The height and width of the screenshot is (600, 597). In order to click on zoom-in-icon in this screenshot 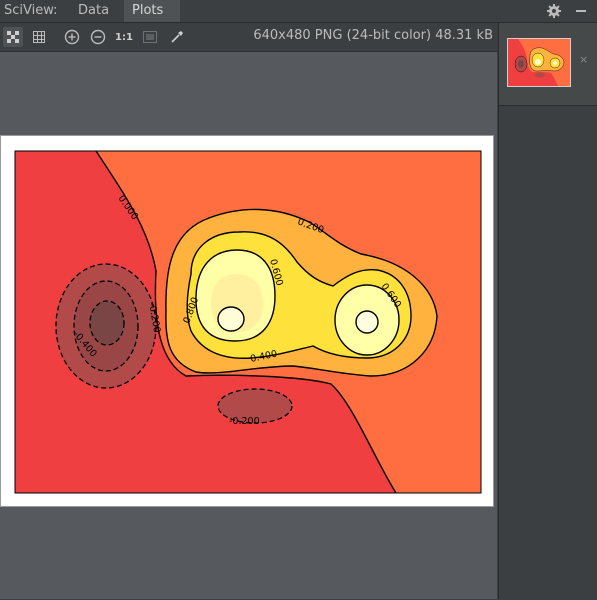, I will do `click(72, 37)`.